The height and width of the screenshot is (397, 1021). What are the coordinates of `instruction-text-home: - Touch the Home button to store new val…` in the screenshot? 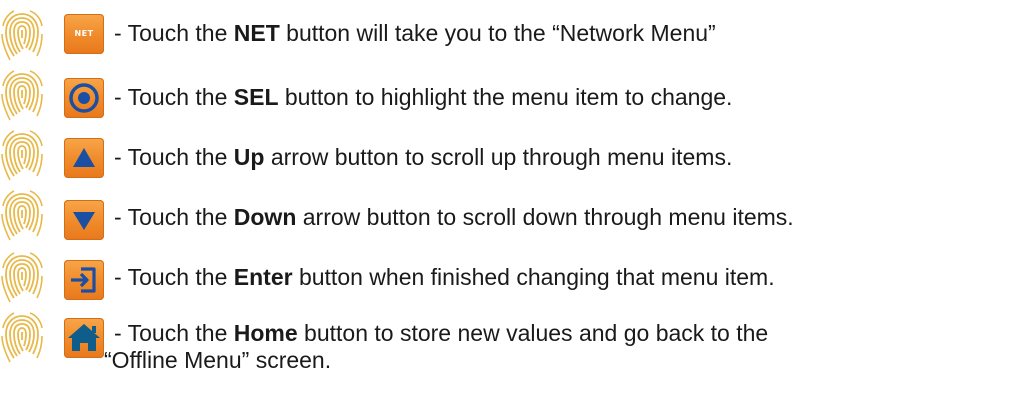 It's located at (441, 333).